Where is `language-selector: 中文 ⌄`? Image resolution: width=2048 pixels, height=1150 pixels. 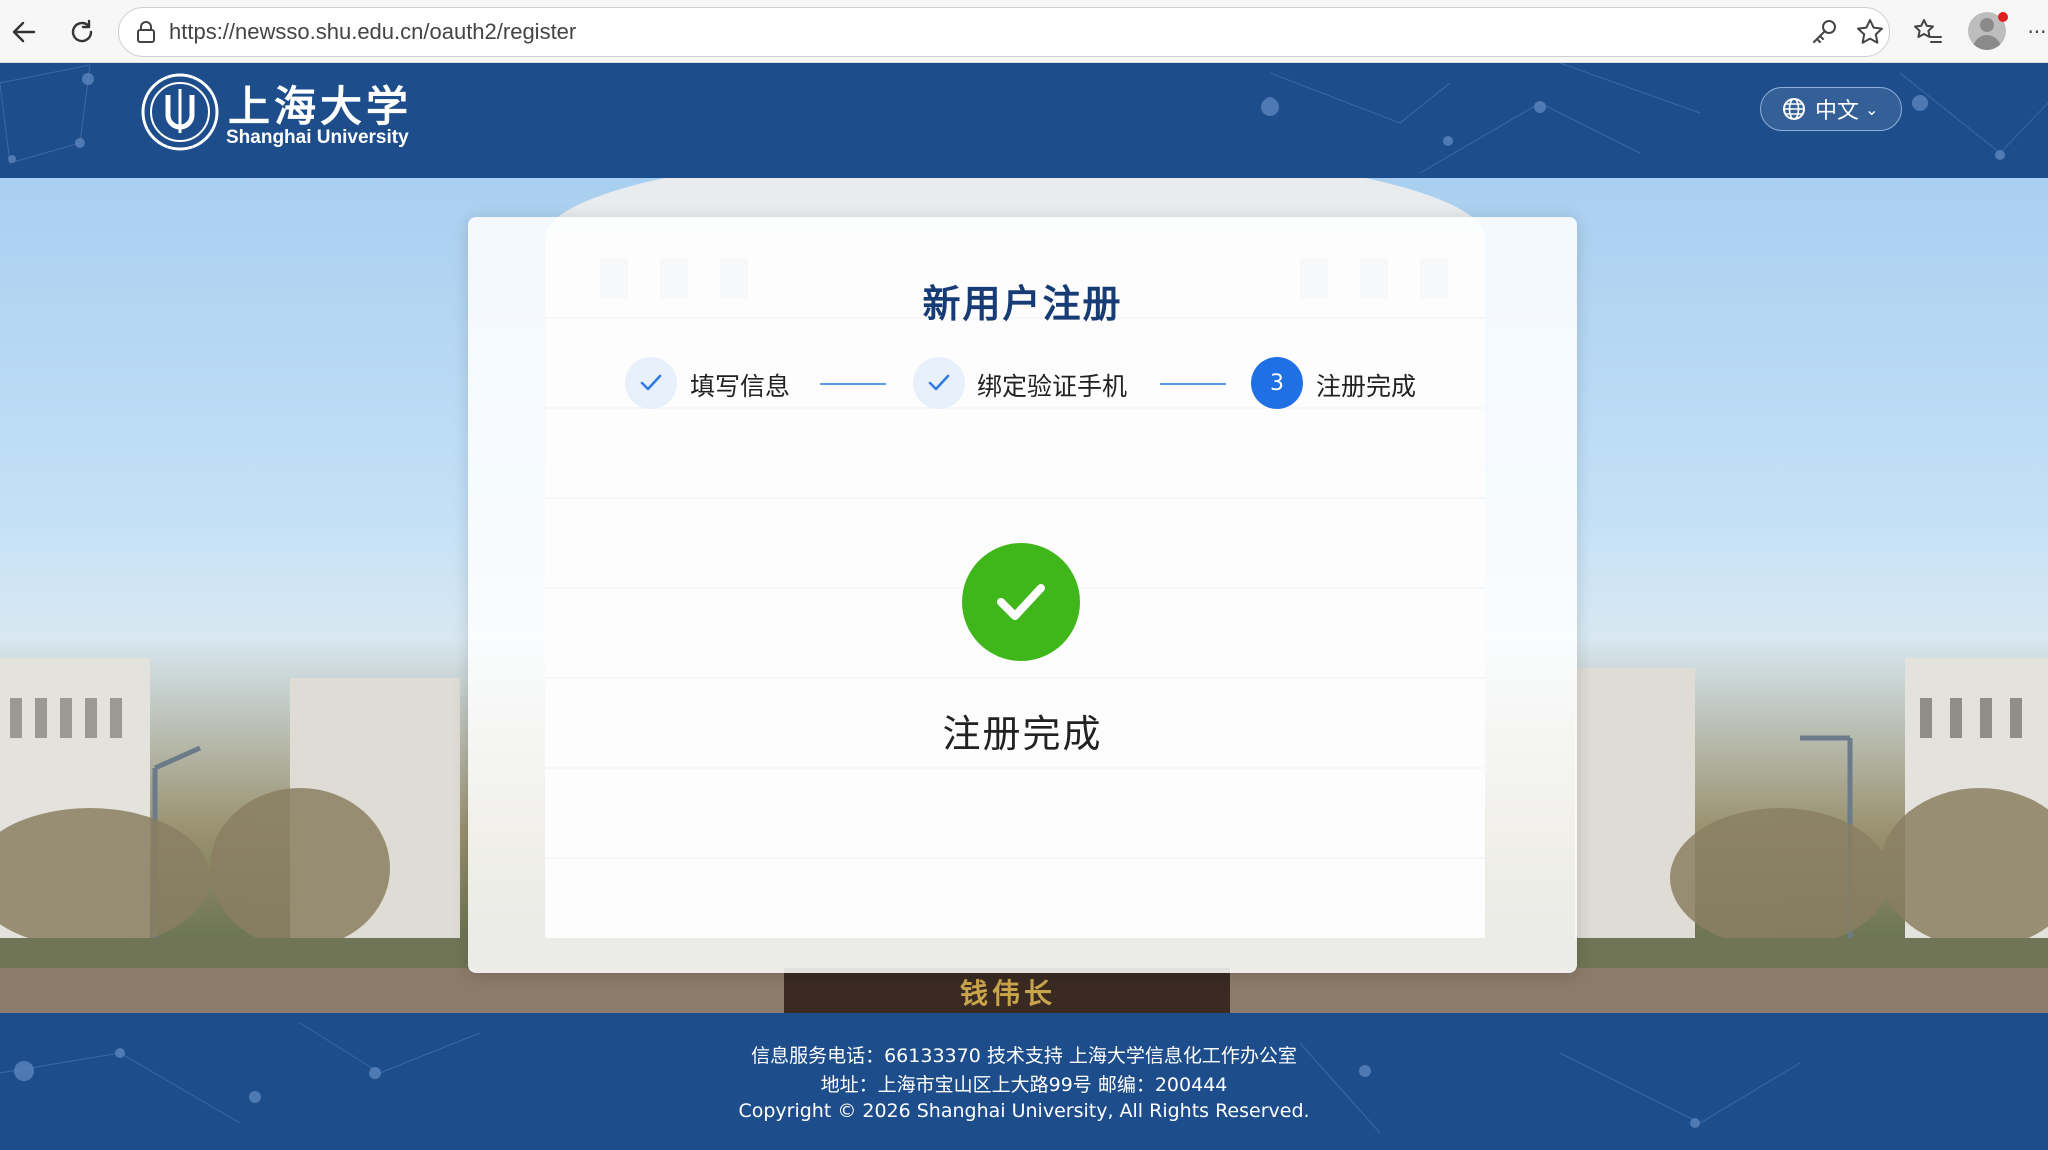
language-selector: 中文 ⌄ is located at coordinates (1831, 109).